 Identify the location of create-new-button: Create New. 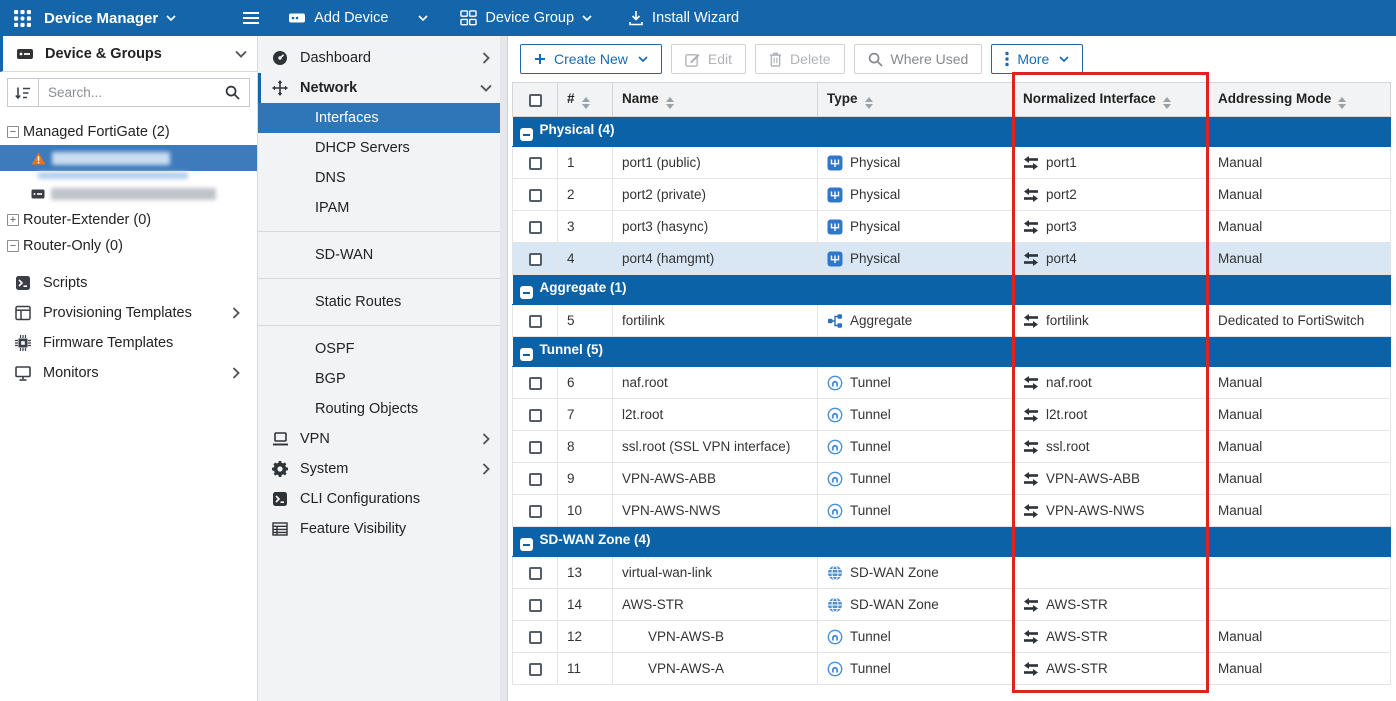
(591, 59).